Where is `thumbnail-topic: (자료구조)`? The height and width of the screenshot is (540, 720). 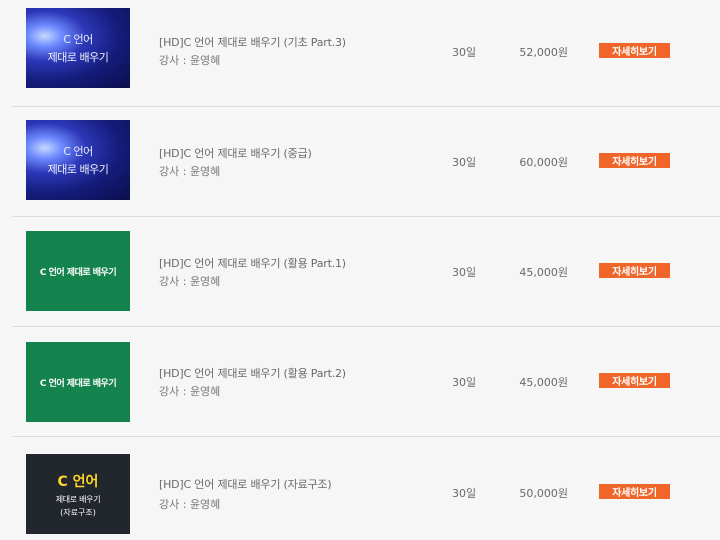 thumbnail-topic: (자료구조) is located at coordinates (78, 512).